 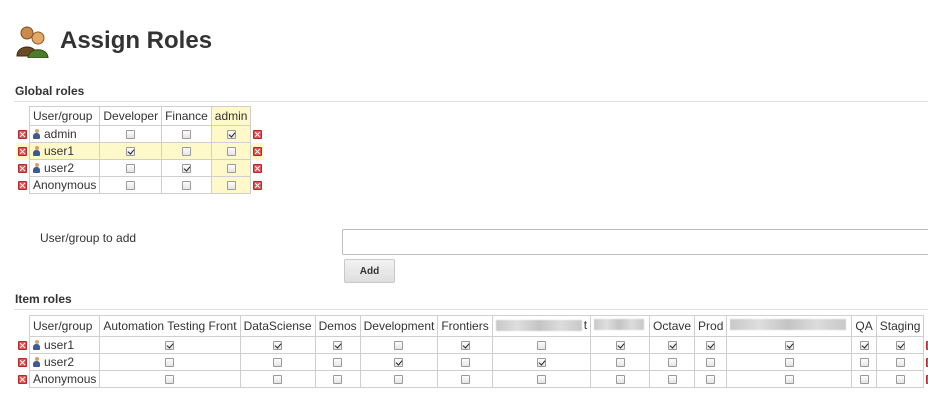 What do you see at coordinates (60, 134) in the screenshot?
I see `user-name: admin` at bounding box center [60, 134].